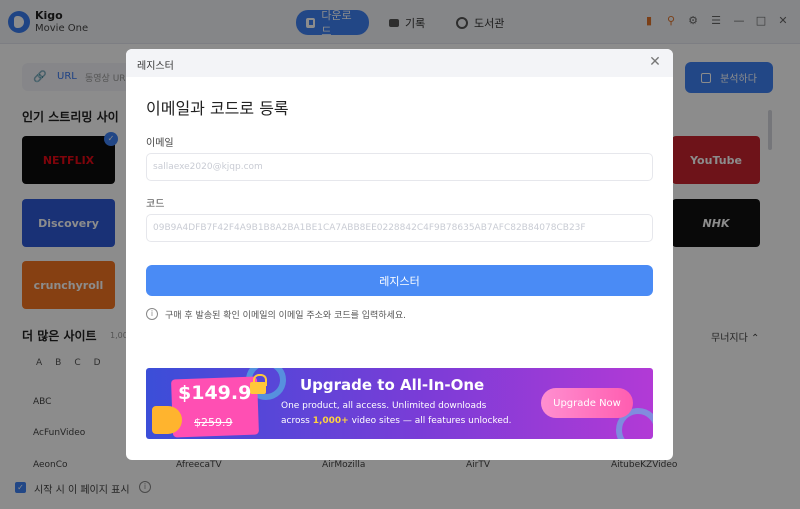  What do you see at coordinates (399, 280) in the screenshot?
I see `register-button: 레지스터` at bounding box center [399, 280].